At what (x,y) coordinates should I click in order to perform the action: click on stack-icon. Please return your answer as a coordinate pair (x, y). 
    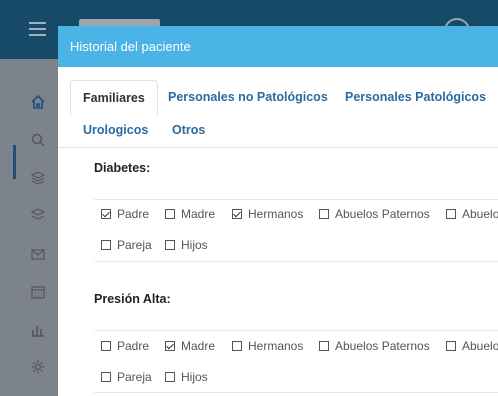
    Looking at the image, I should click on (38, 215).